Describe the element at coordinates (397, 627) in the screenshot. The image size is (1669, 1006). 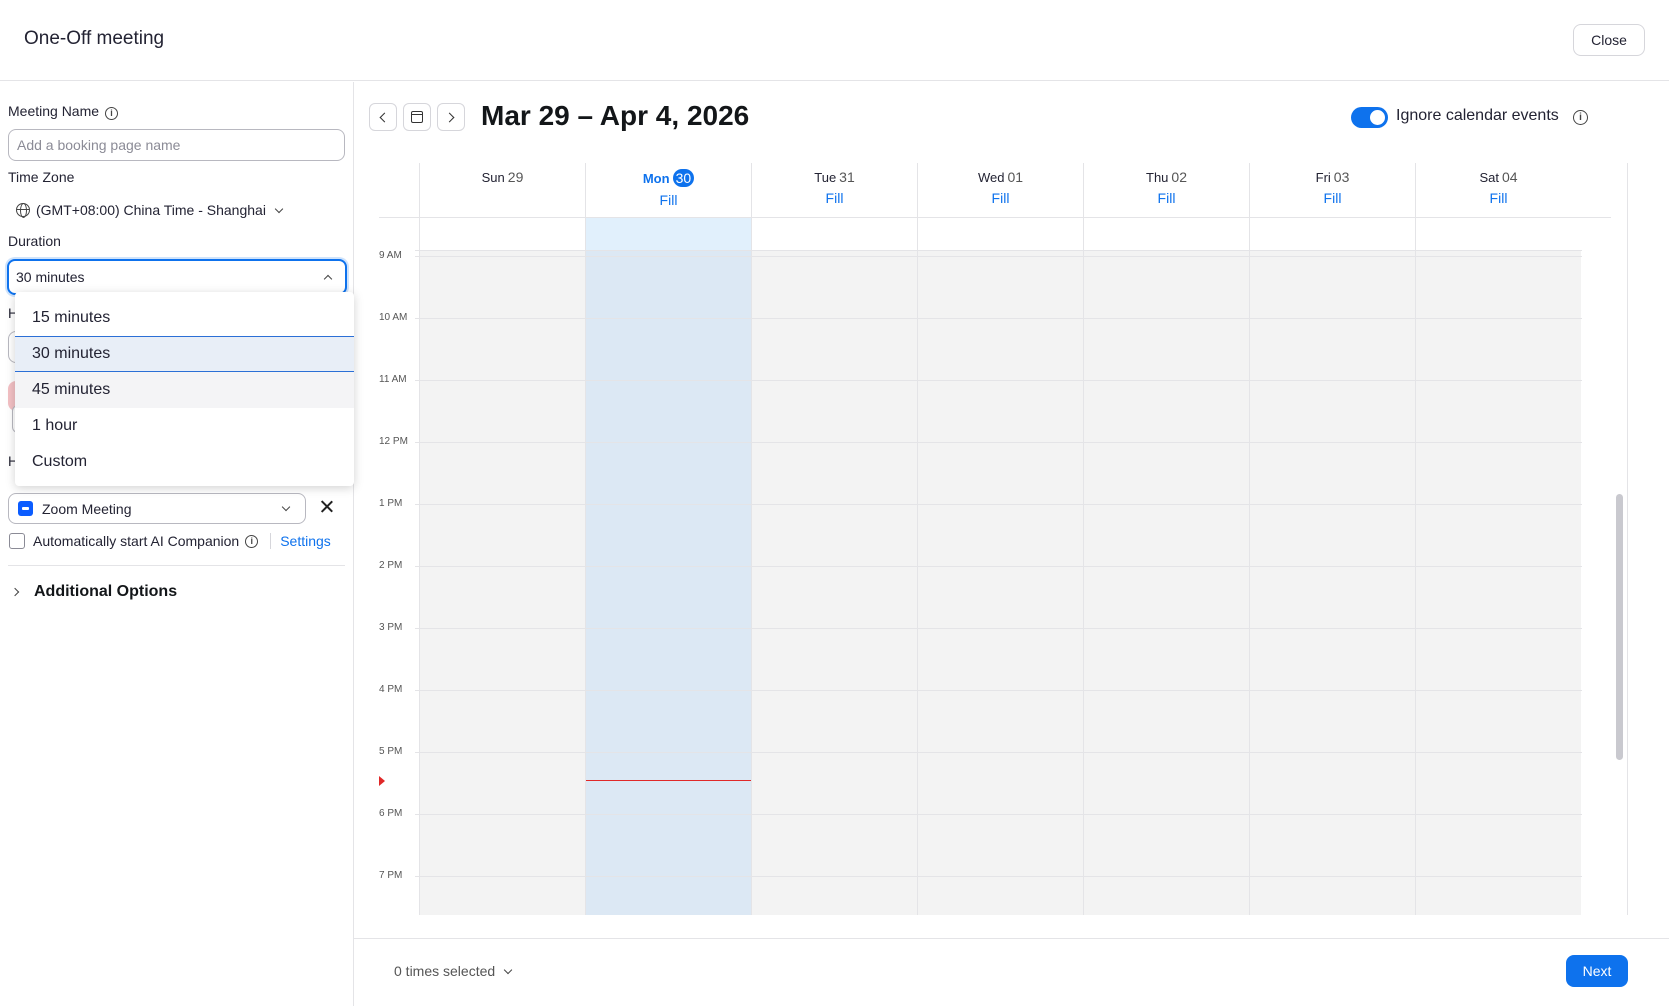
I see `hour-label: 3 PM` at that location.